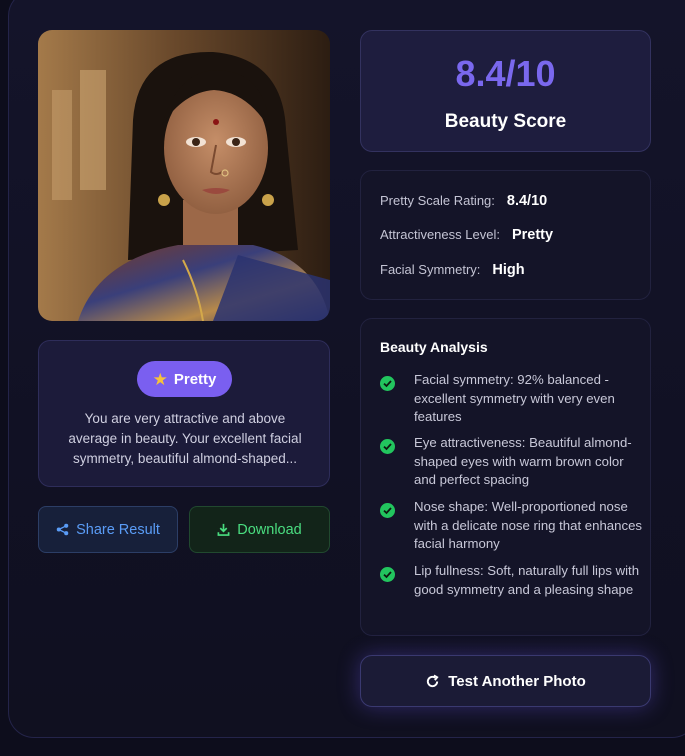  What do you see at coordinates (269, 529) in the screenshot?
I see `download-label: Download` at bounding box center [269, 529].